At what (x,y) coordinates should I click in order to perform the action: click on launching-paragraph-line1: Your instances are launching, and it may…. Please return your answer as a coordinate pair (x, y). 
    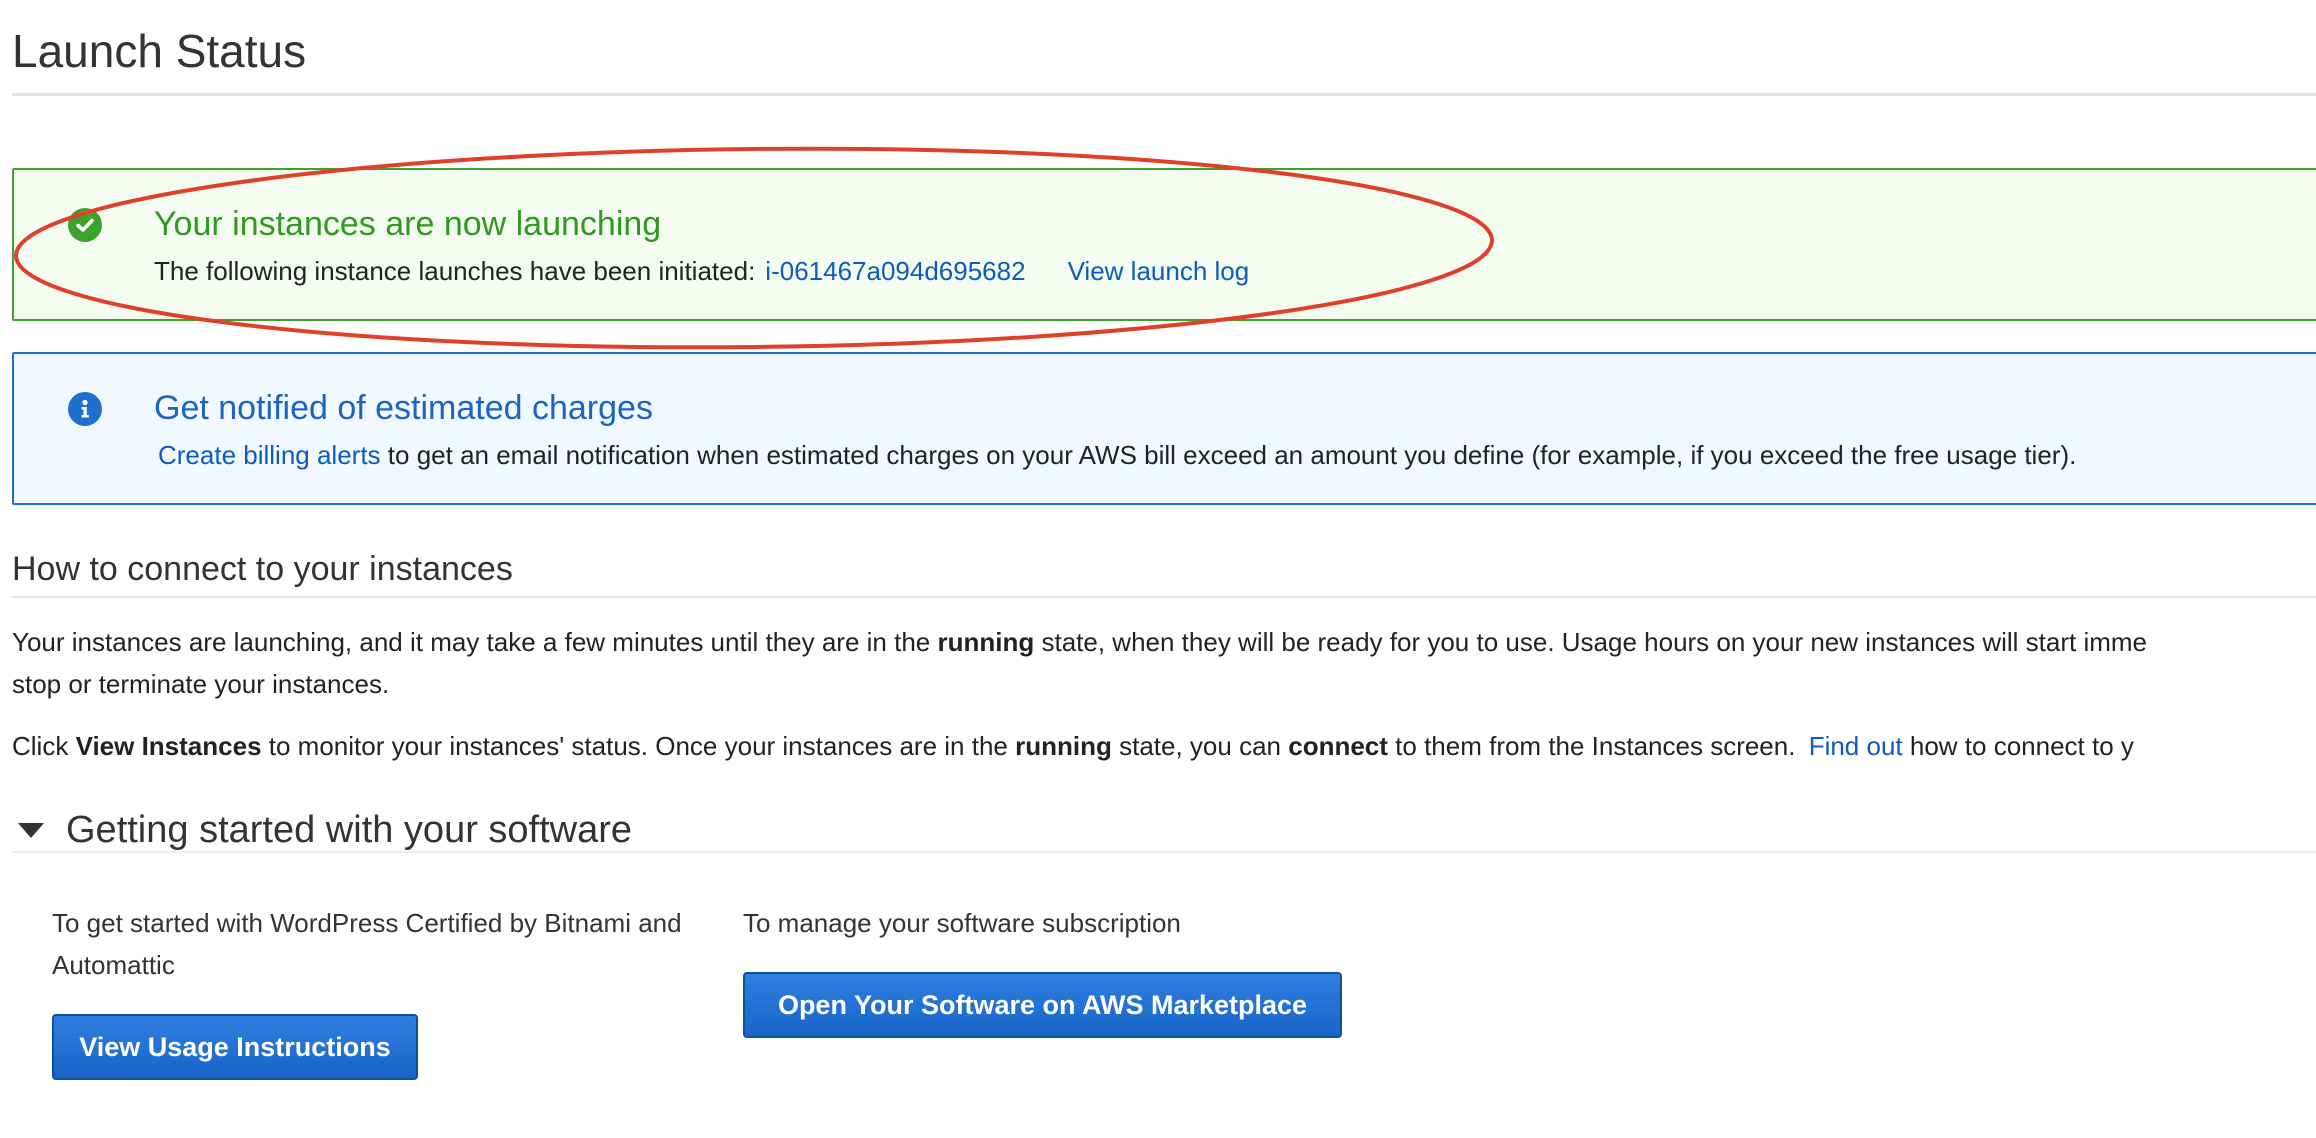
    Looking at the image, I should click on (1080, 642).